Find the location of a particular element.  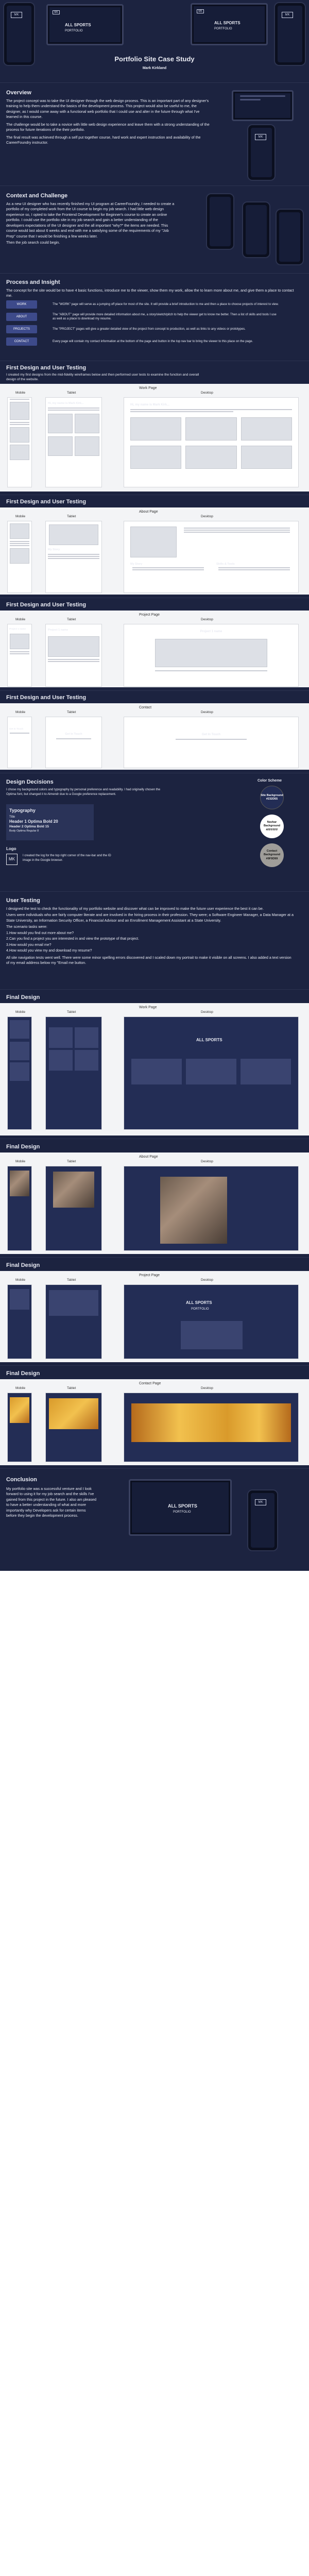

work-button: WORK is located at coordinates (21, 305).